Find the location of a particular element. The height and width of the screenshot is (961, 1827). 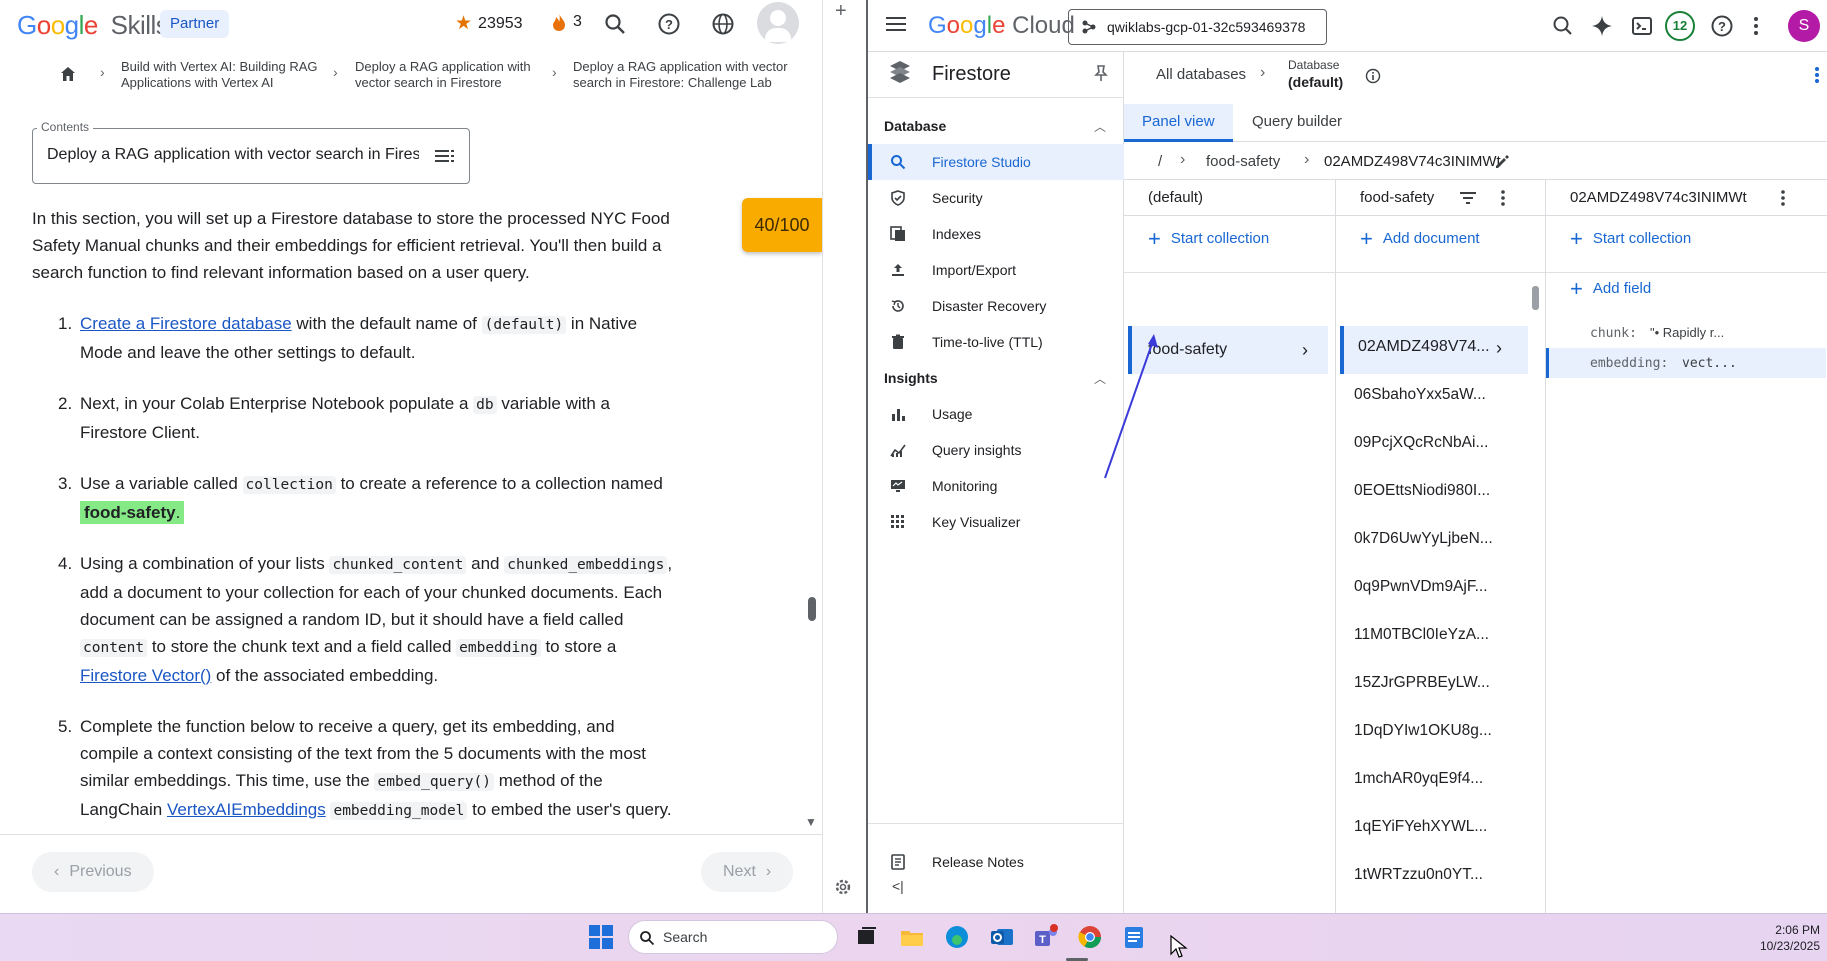

add-field-button: + Add field is located at coordinates (1610, 288).